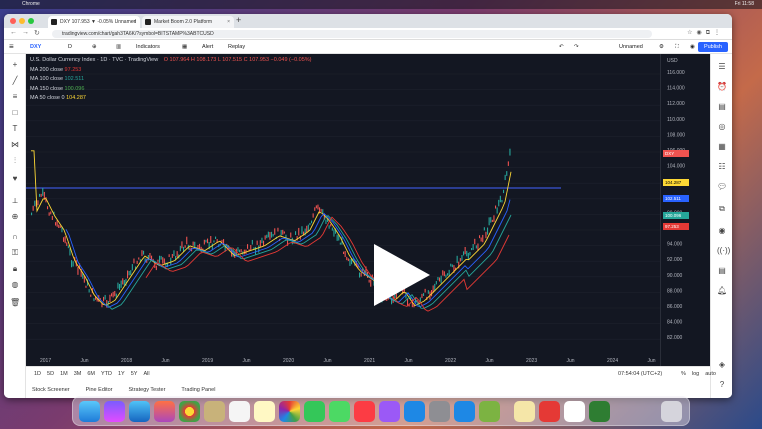 The height and width of the screenshot is (429, 762). Describe the element at coordinates (695, 374) in the screenshot. I see `scale-option-button: log` at that location.